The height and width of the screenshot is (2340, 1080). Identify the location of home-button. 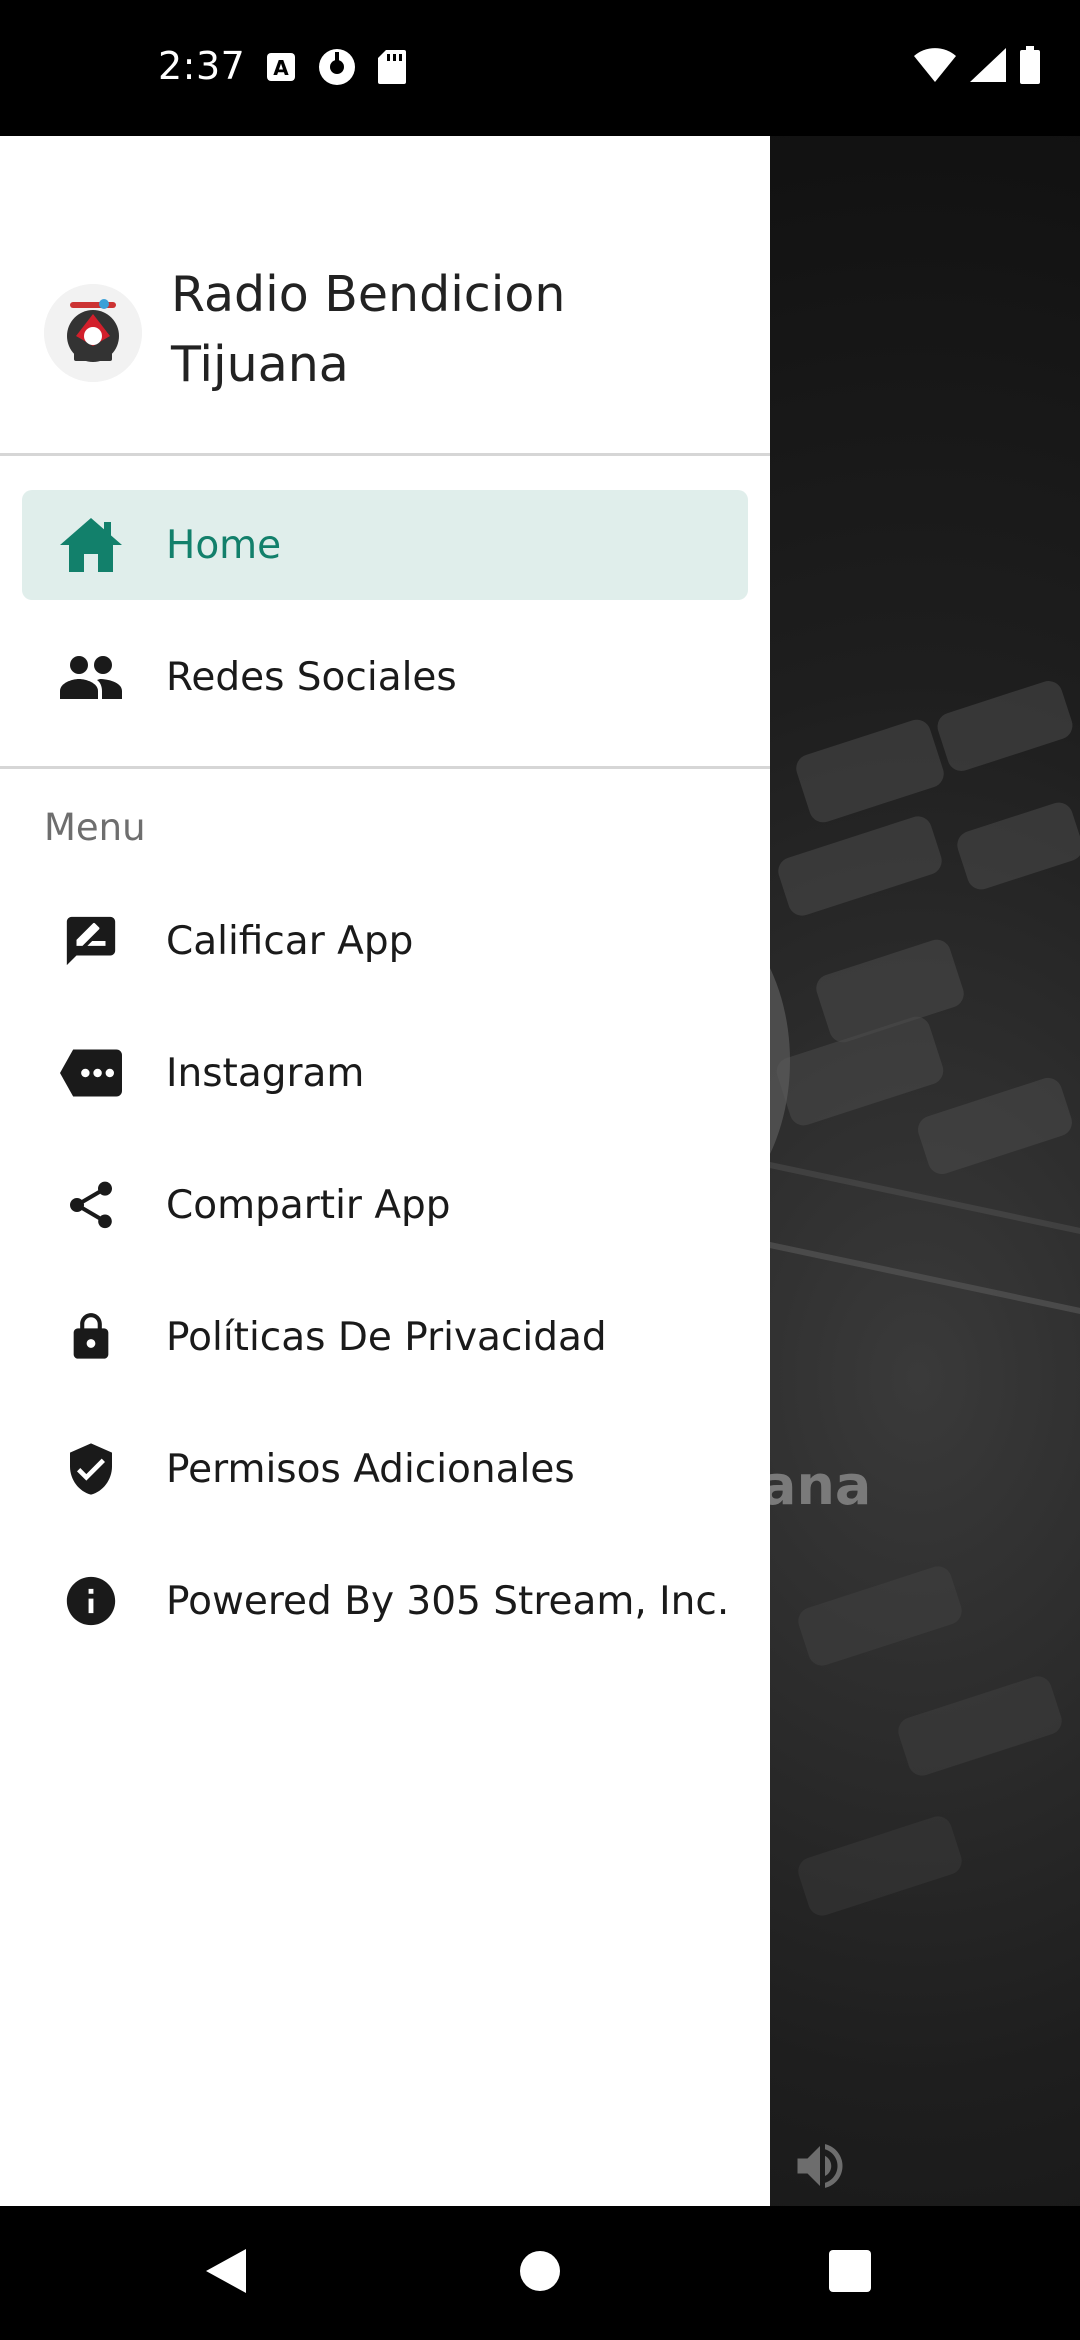
(540, 2273).